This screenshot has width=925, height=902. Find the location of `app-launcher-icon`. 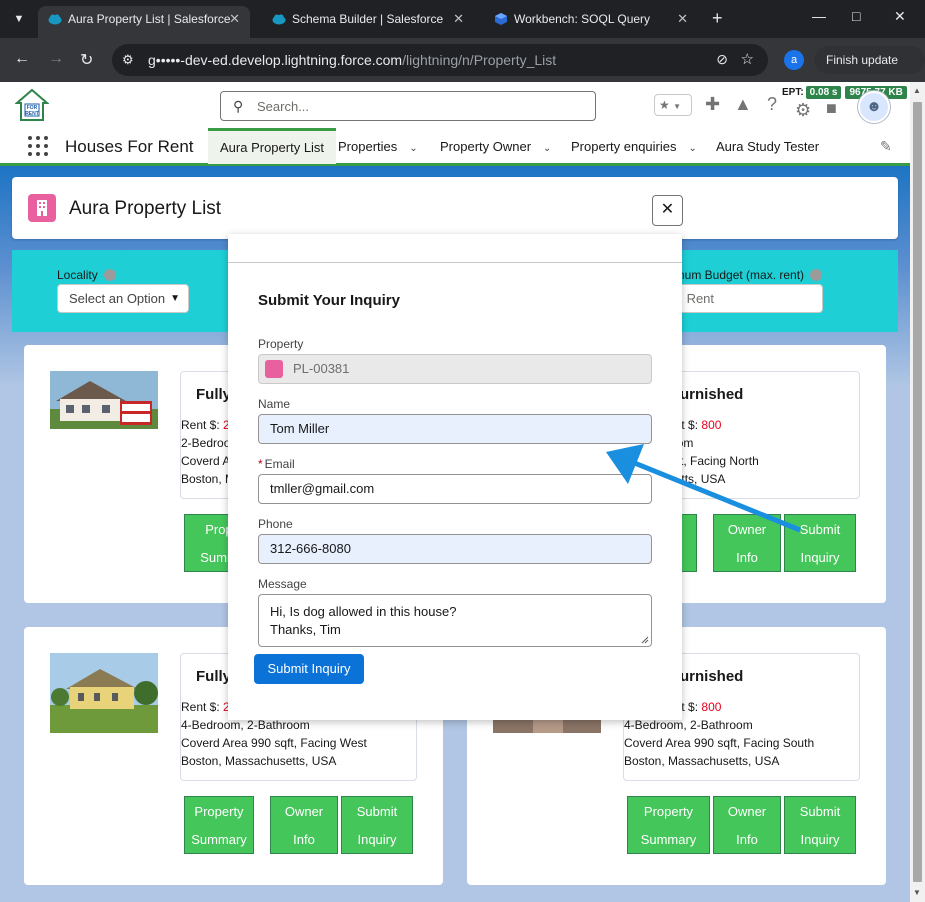

app-launcher-icon is located at coordinates (38, 146).